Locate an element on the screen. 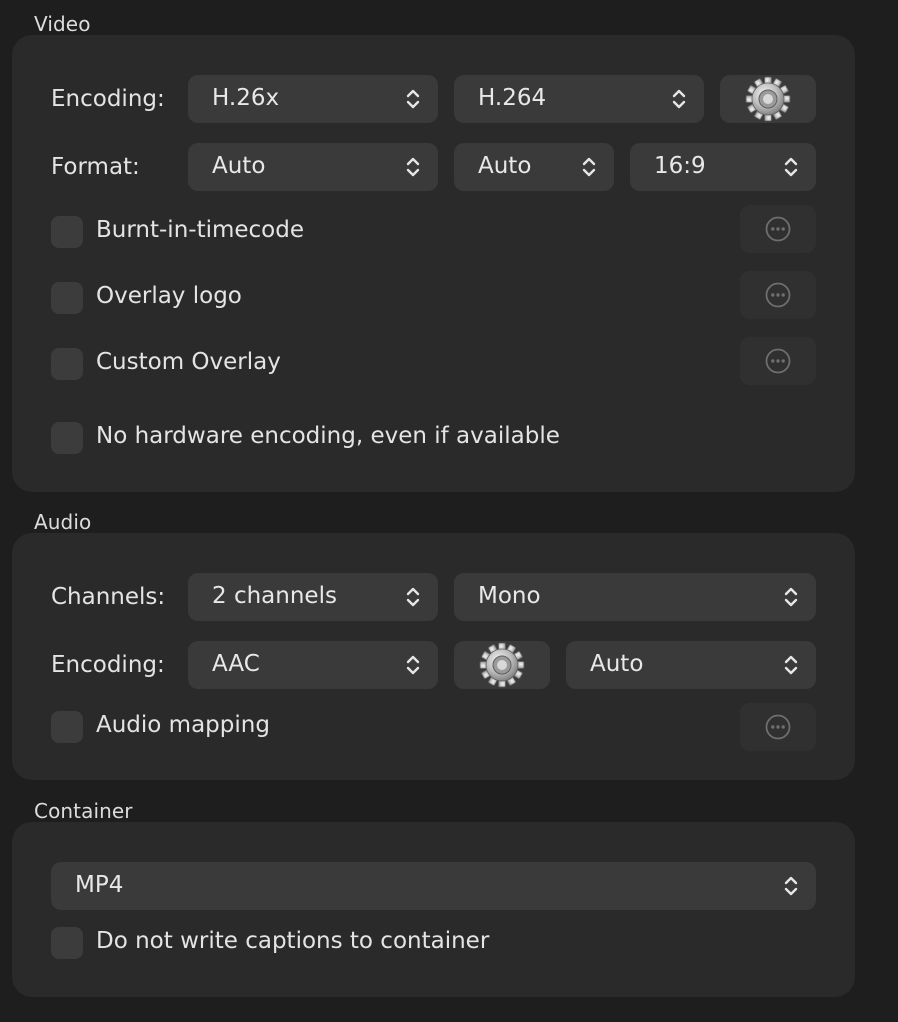 The image size is (898, 1022). video-encoding-settings-button is located at coordinates (768, 99).